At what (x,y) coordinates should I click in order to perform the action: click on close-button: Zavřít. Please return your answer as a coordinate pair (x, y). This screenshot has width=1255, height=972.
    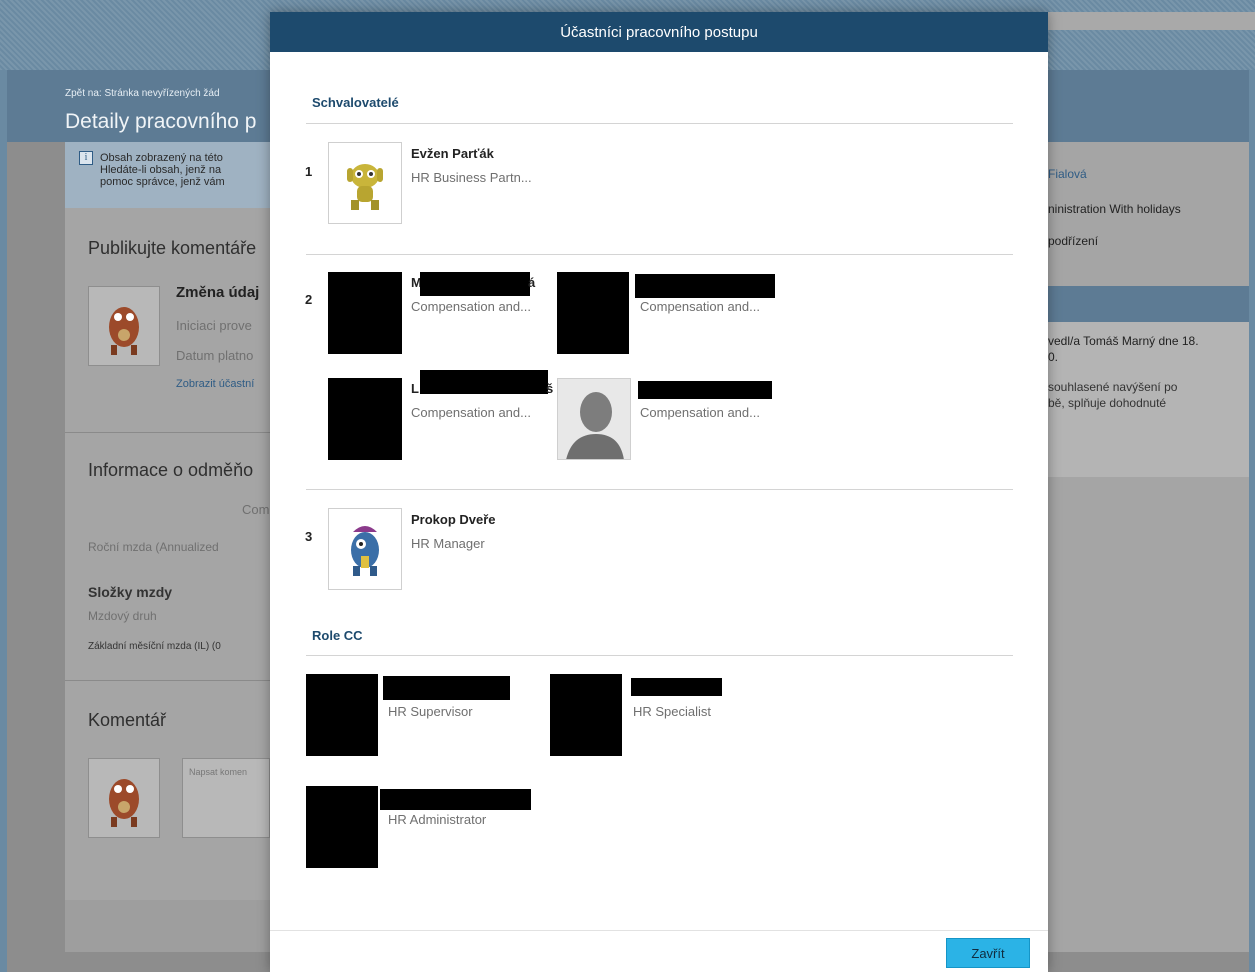
    Looking at the image, I should click on (988, 953).